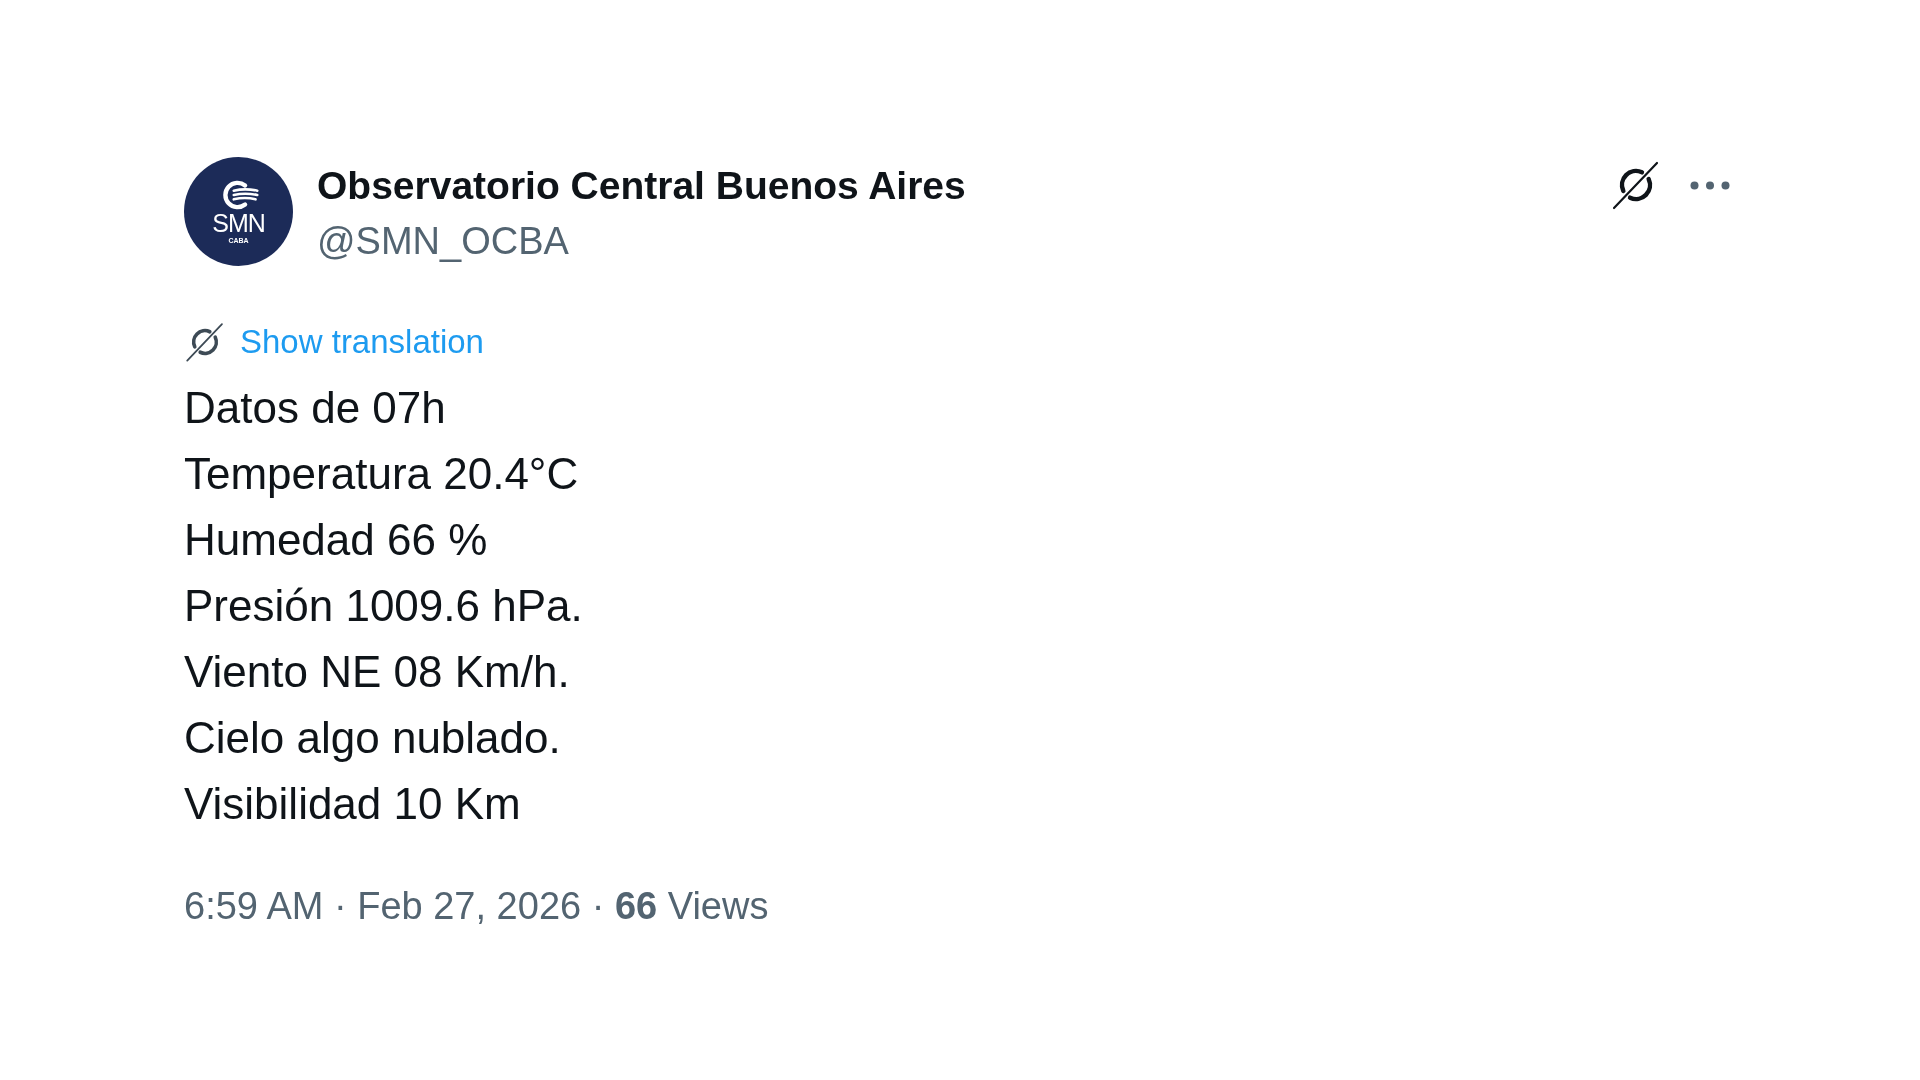 Image resolution: width=1920 pixels, height=1080 pixels. Describe the element at coordinates (352, 804) in the screenshot. I see `tweet-text-line: Visibilidad 10 Km` at that location.